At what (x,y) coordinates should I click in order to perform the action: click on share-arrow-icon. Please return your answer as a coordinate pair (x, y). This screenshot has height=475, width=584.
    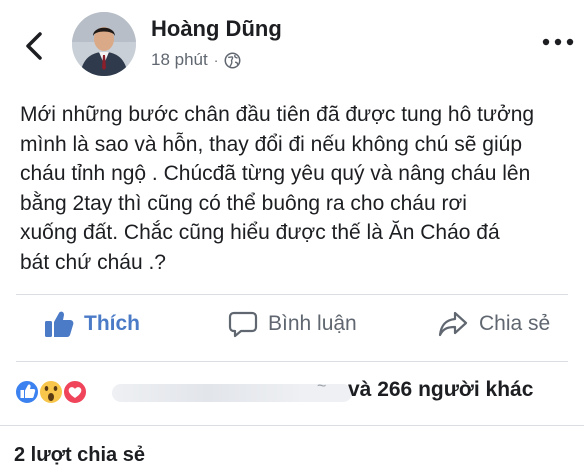
    Looking at the image, I should click on (453, 324).